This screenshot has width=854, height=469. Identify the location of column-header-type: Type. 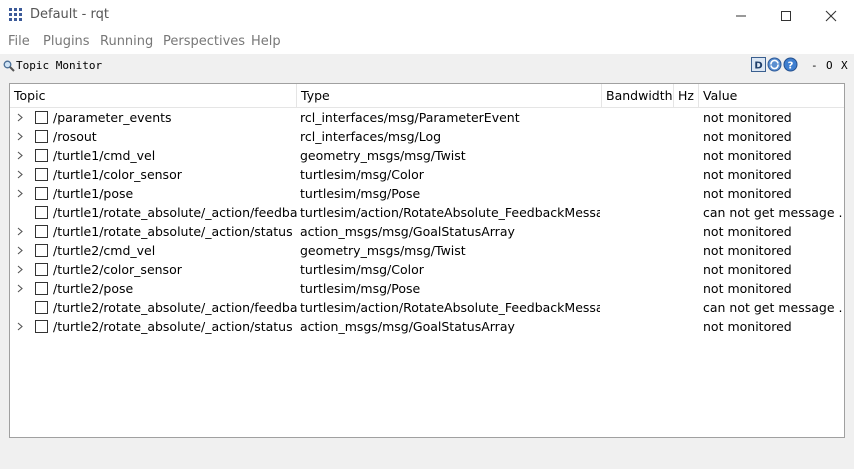
(449, 96).